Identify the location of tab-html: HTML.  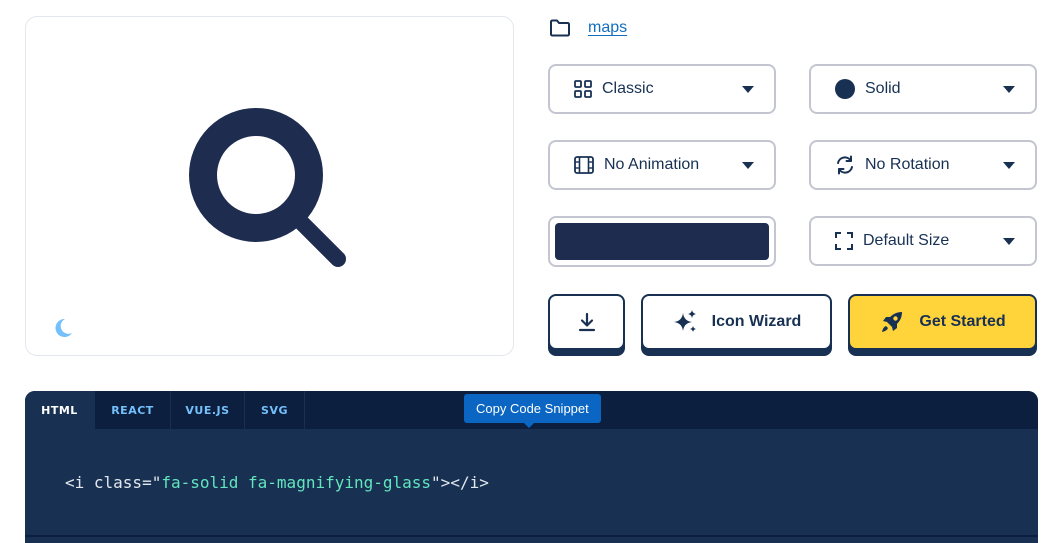
(60, 410).